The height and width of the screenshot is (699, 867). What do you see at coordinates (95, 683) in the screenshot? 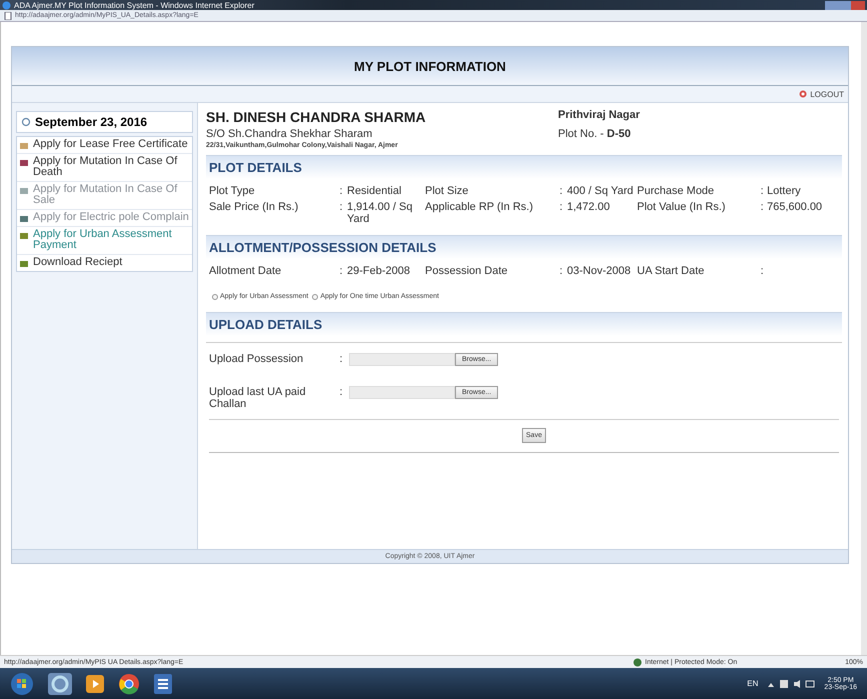
I see `media-player-icon` at bounding box center [95, 683].